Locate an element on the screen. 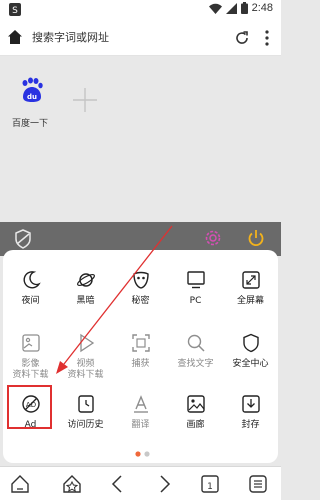 Image resolution: width=320 pixels, height=500 pixels. tabs-icon: 1 is located at coordinates (210, 484).